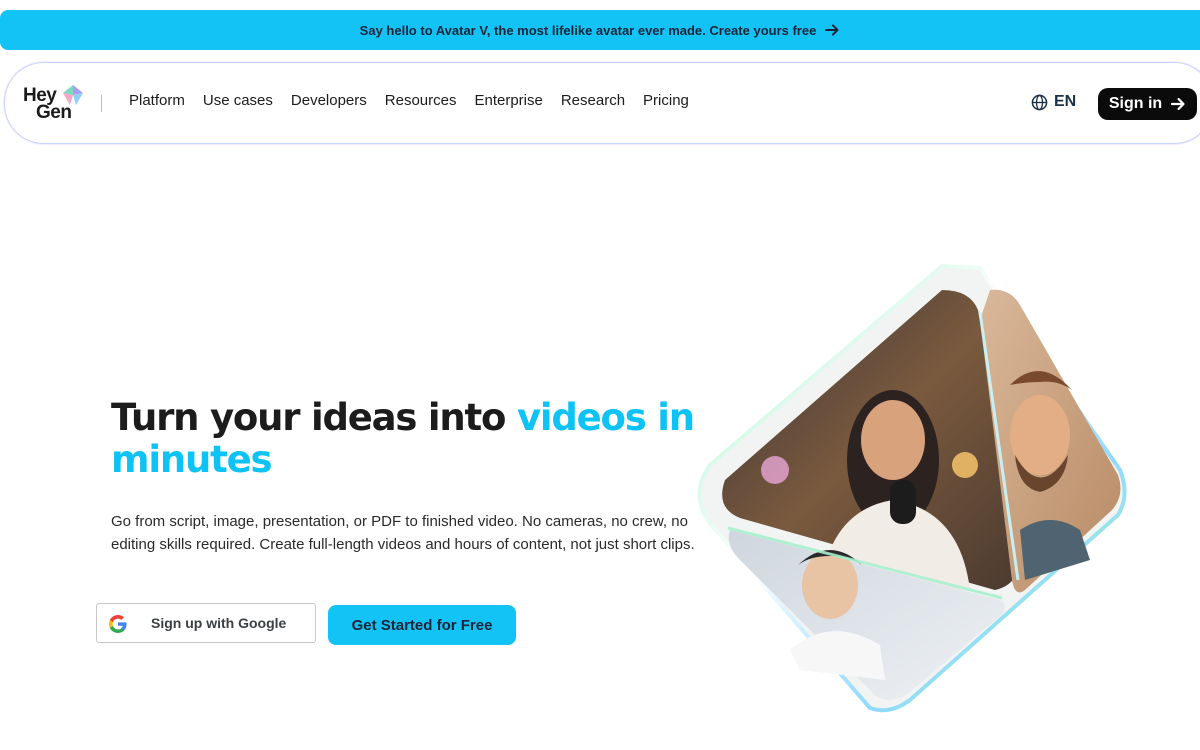 This screenshot has width=1200, height=750. What do you see at coordinates (238, 100) in the screenshot?
I see `nav-item-use-cases: Use cases` at bounding box center [238, 100].